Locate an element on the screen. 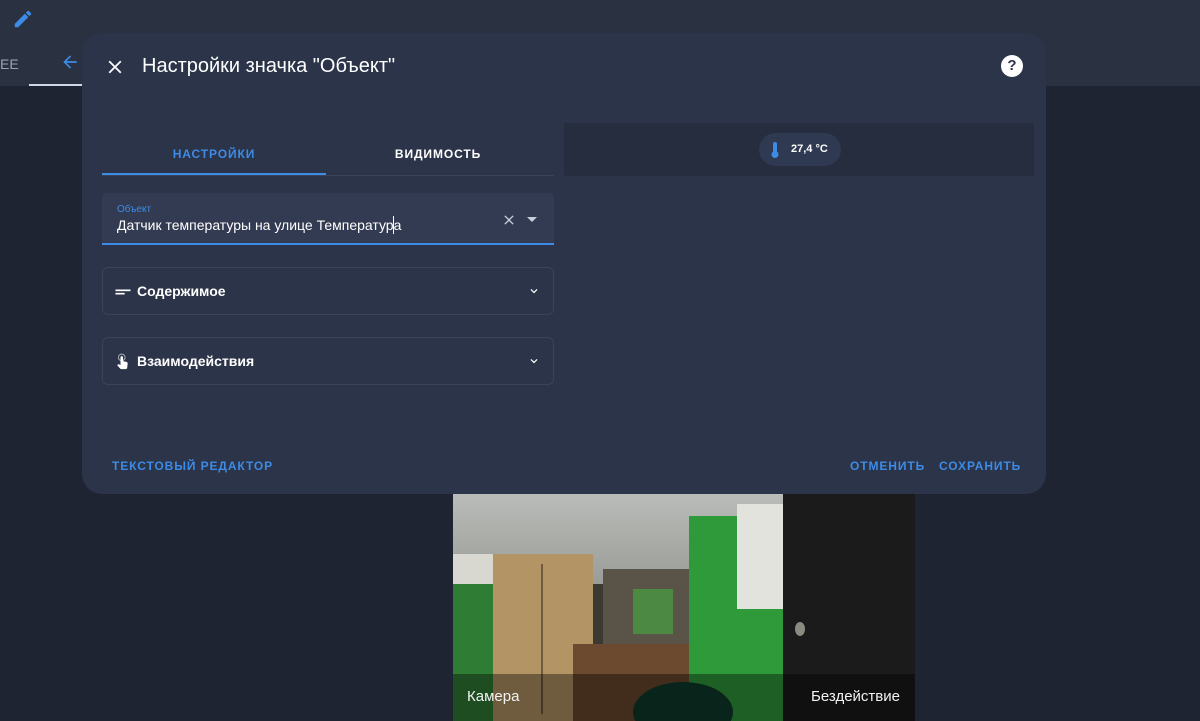 The height and width of the screenshot is (721, 1200). active-tab-indicator is located at coordinates (214, 174).